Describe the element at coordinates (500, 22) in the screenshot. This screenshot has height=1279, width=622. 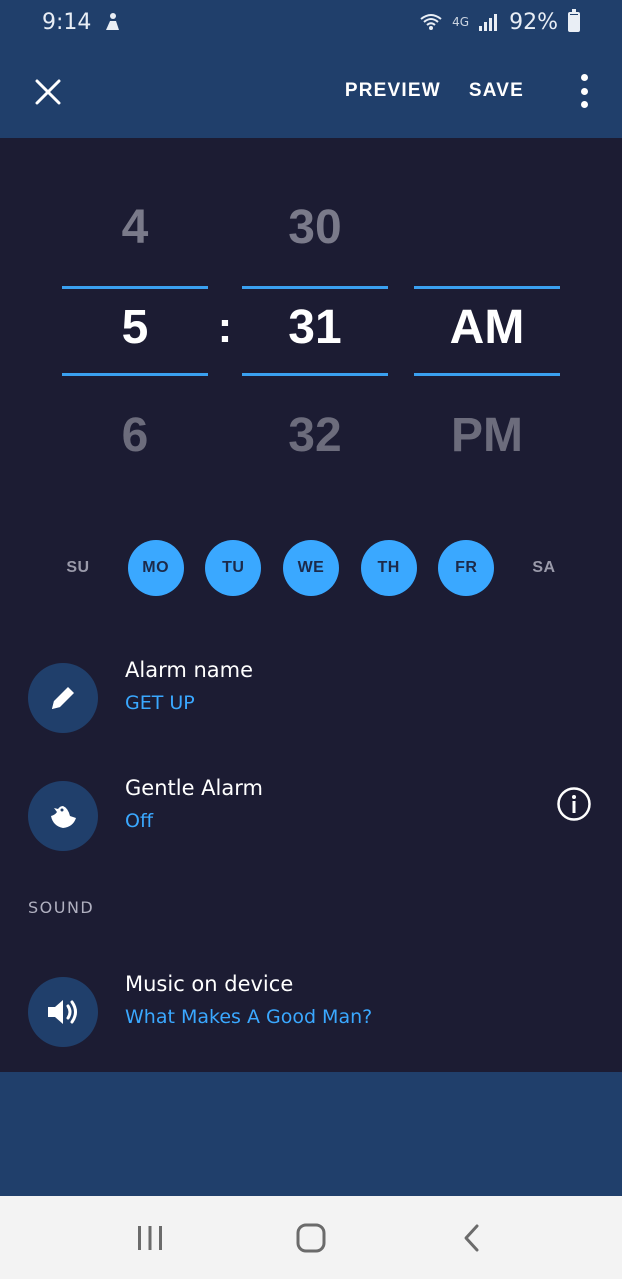
I see `status-right: 4G 92%` at that location.